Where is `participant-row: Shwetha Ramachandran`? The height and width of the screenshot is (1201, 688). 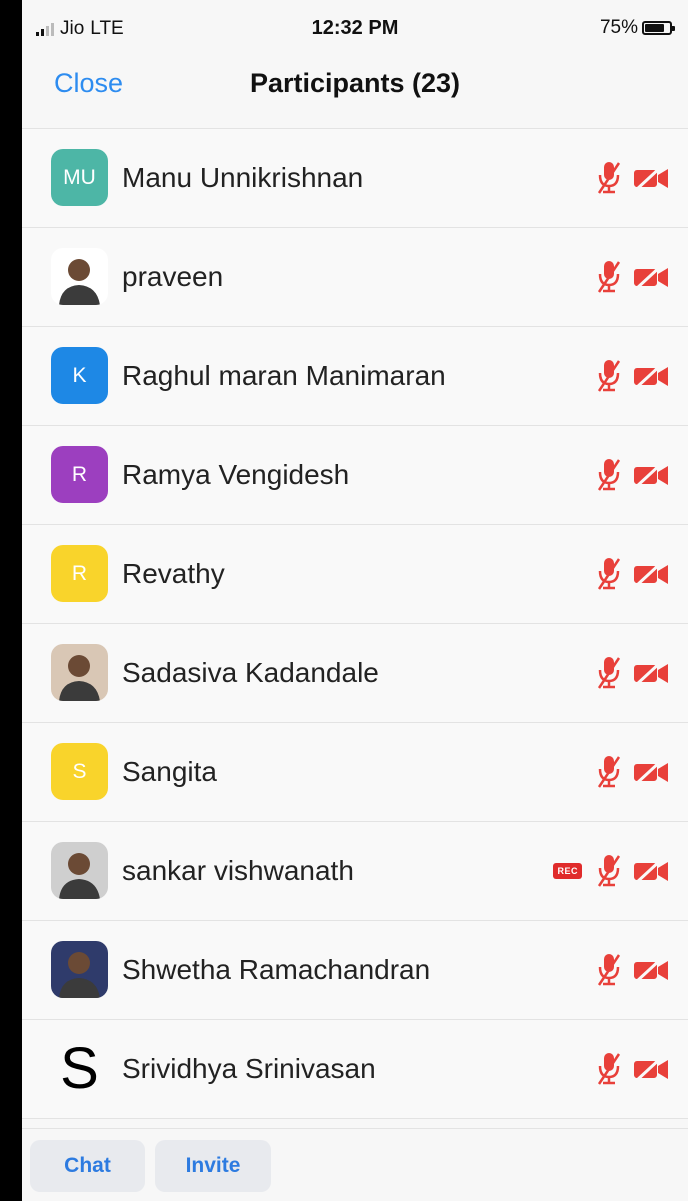 participant-row: Shwetha Ramachandran is located at coordinates (355, 970).